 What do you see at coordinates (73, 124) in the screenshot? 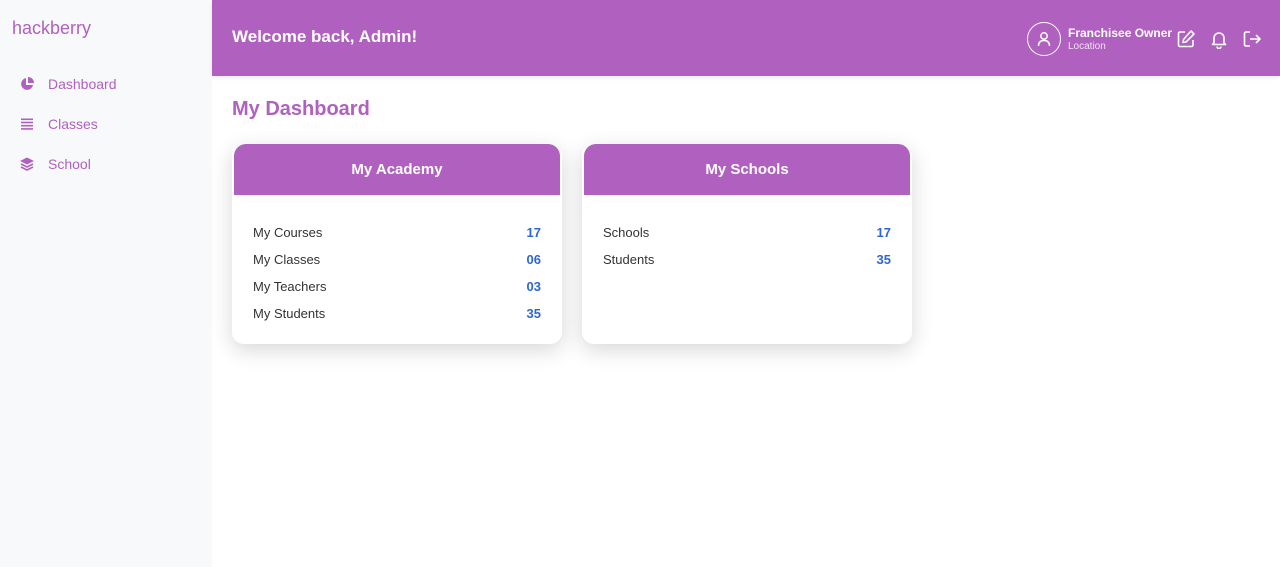
I see `sidebar-item-label: Classes` at bounding box center [73, 124].